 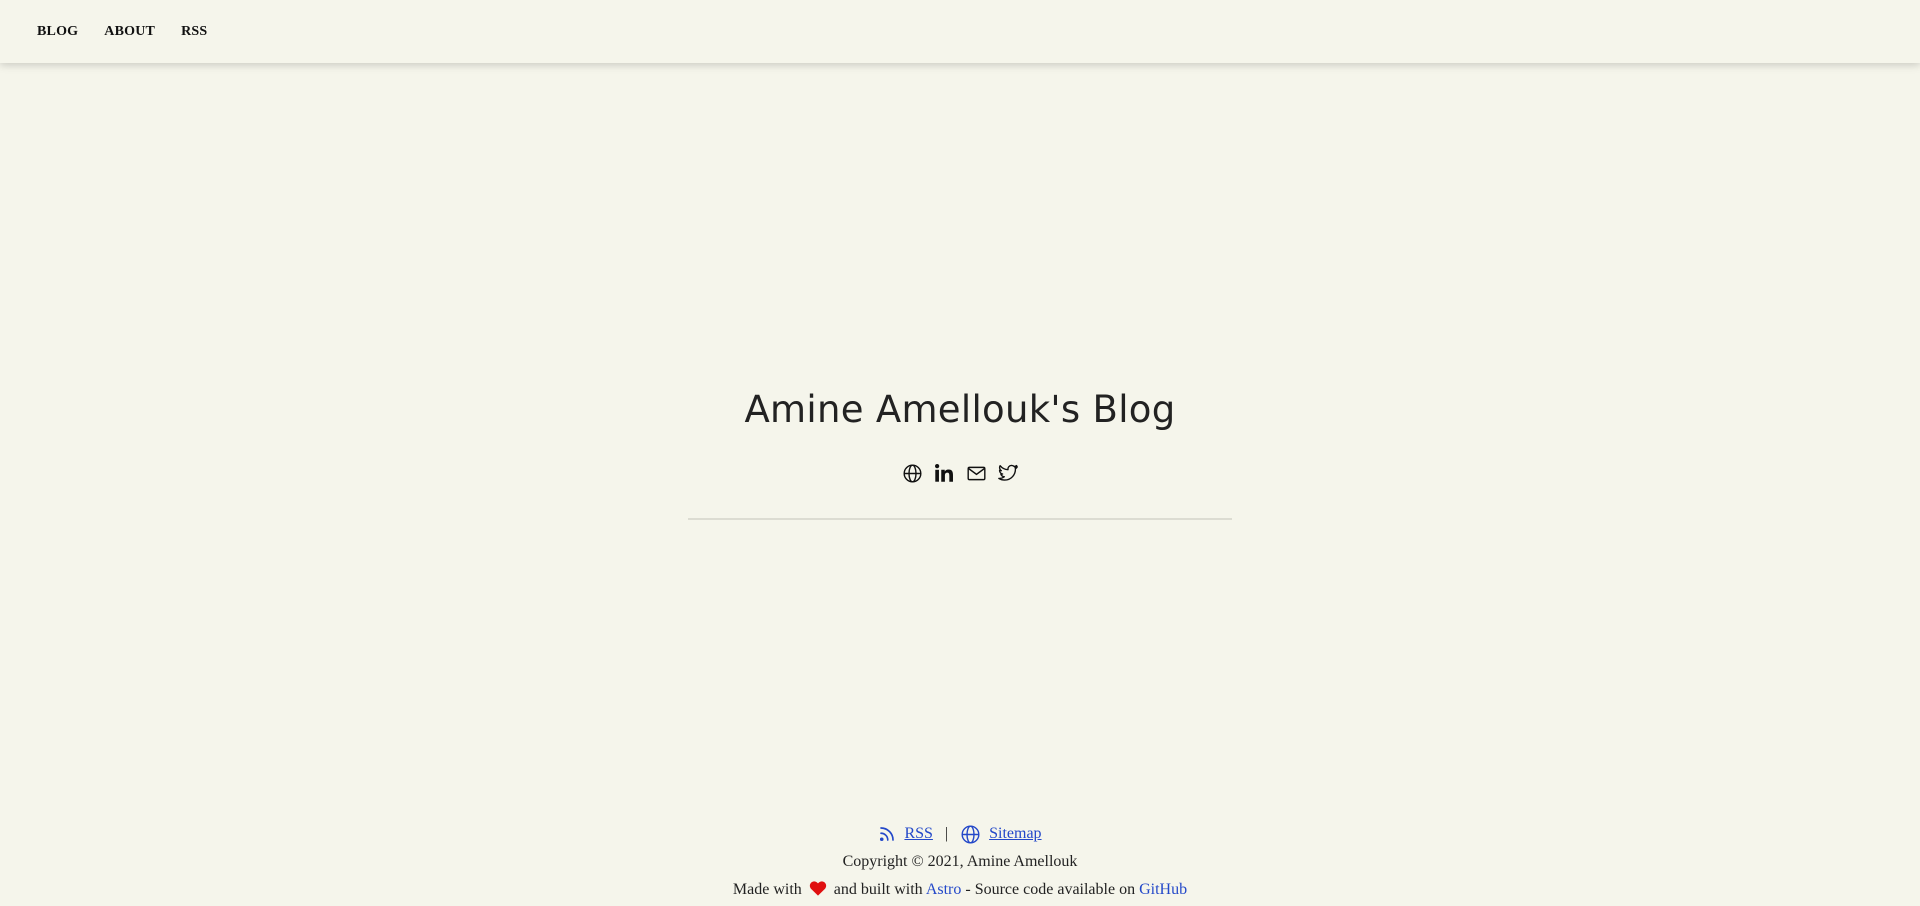 I want to click on astro-link: Astro, so click(x=944, y=889).